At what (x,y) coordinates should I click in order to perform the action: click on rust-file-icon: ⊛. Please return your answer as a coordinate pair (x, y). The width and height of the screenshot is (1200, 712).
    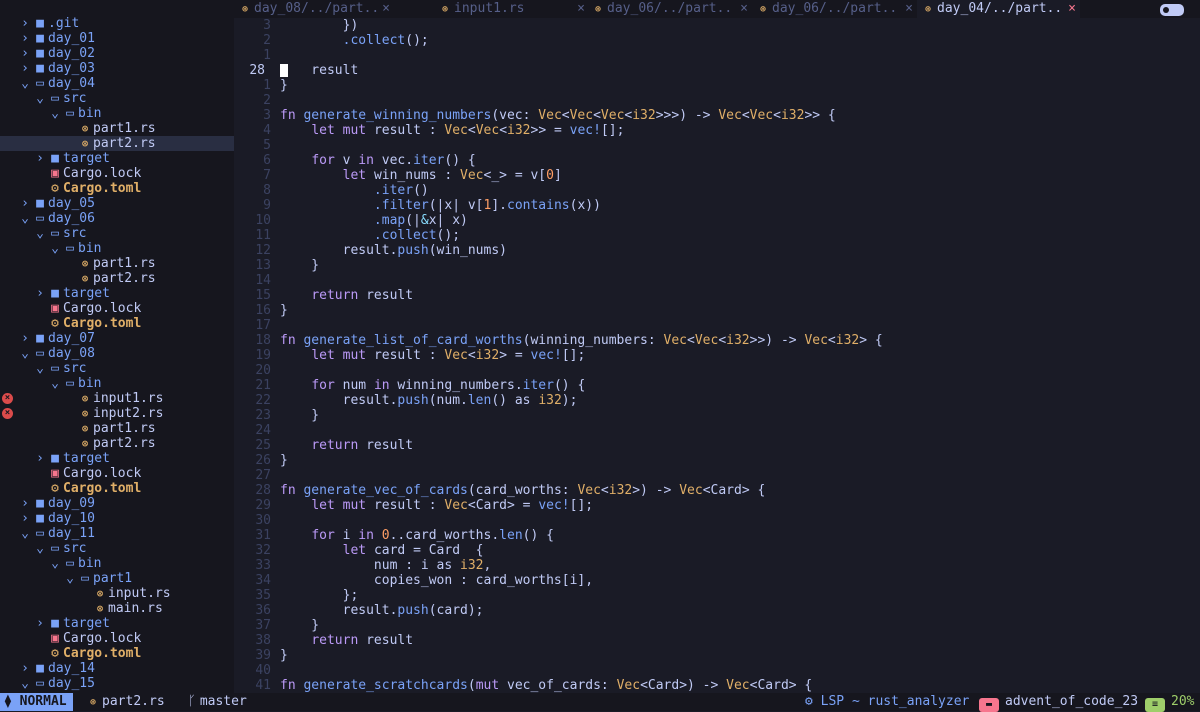
    Looking at the image, I should click on (85, 278).